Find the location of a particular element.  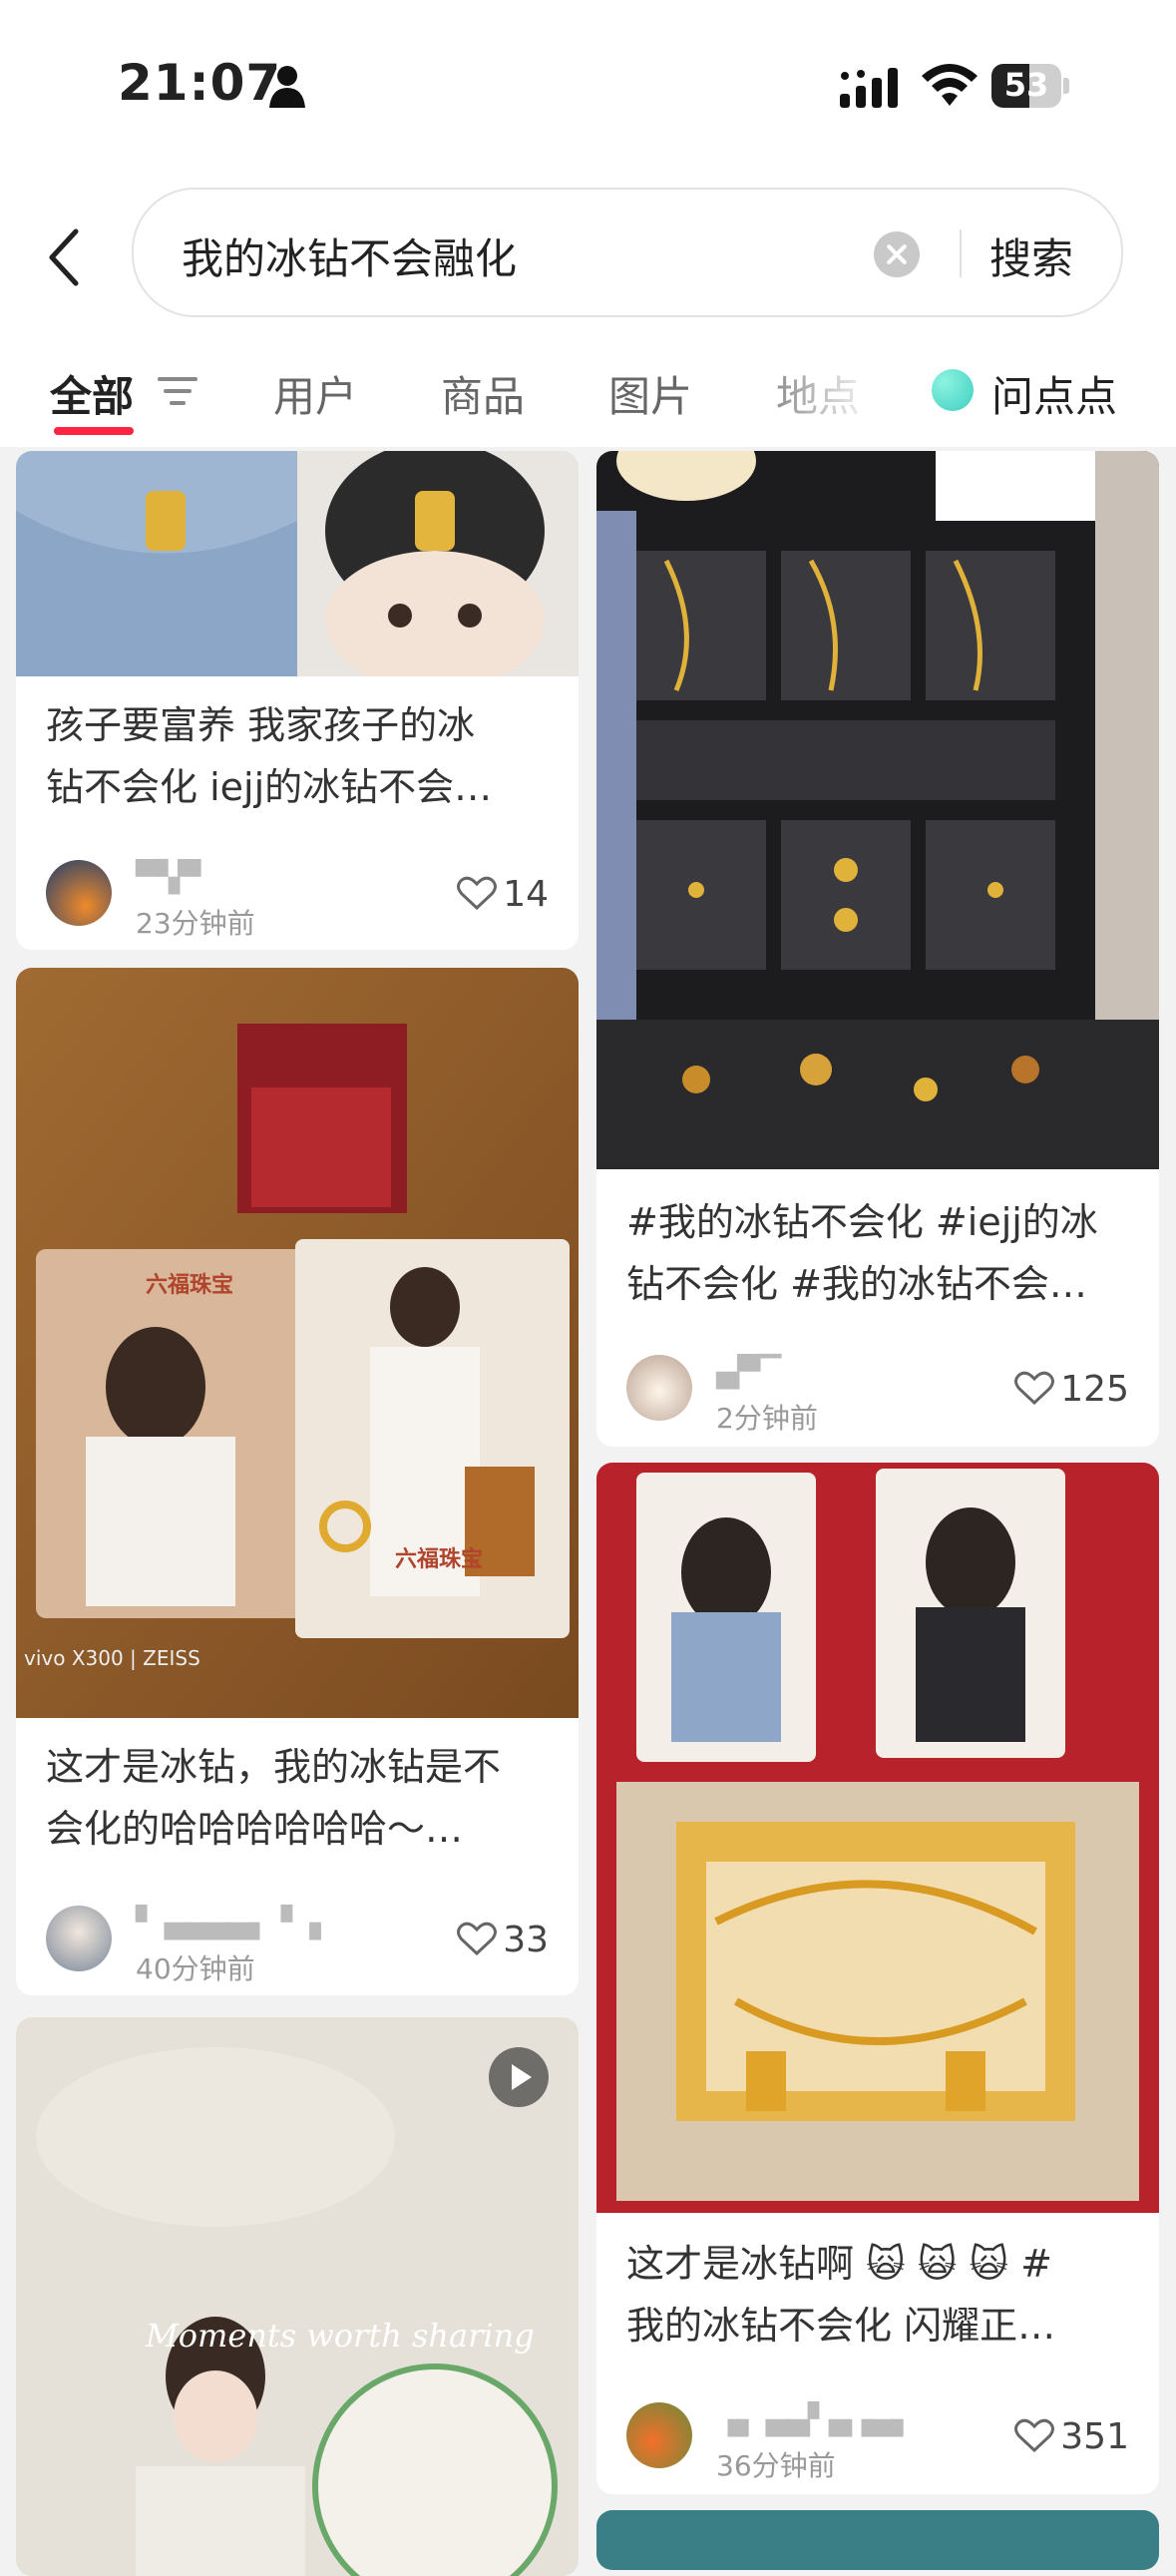

post-card: Moments worth sharing is located at coordinates (298, 2296).